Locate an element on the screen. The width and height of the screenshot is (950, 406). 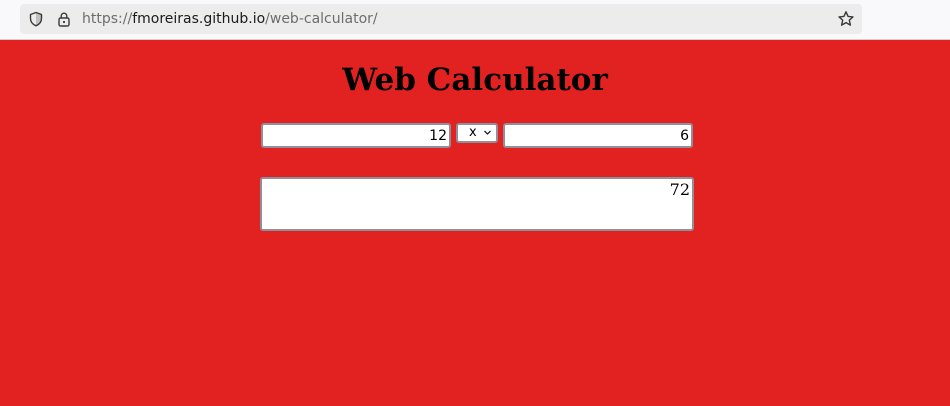
url-path: /web-calculator/ is located at coordinates (321, 19).